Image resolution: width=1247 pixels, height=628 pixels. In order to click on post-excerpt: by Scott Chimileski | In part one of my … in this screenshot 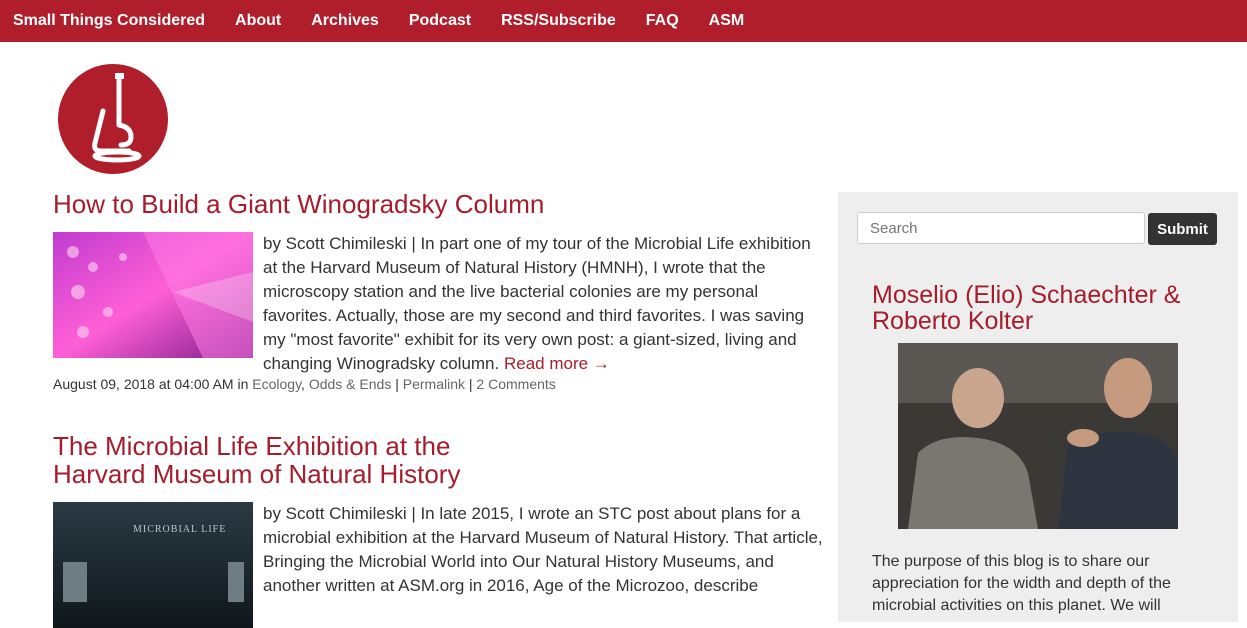, I will do `click(440, 302)`.